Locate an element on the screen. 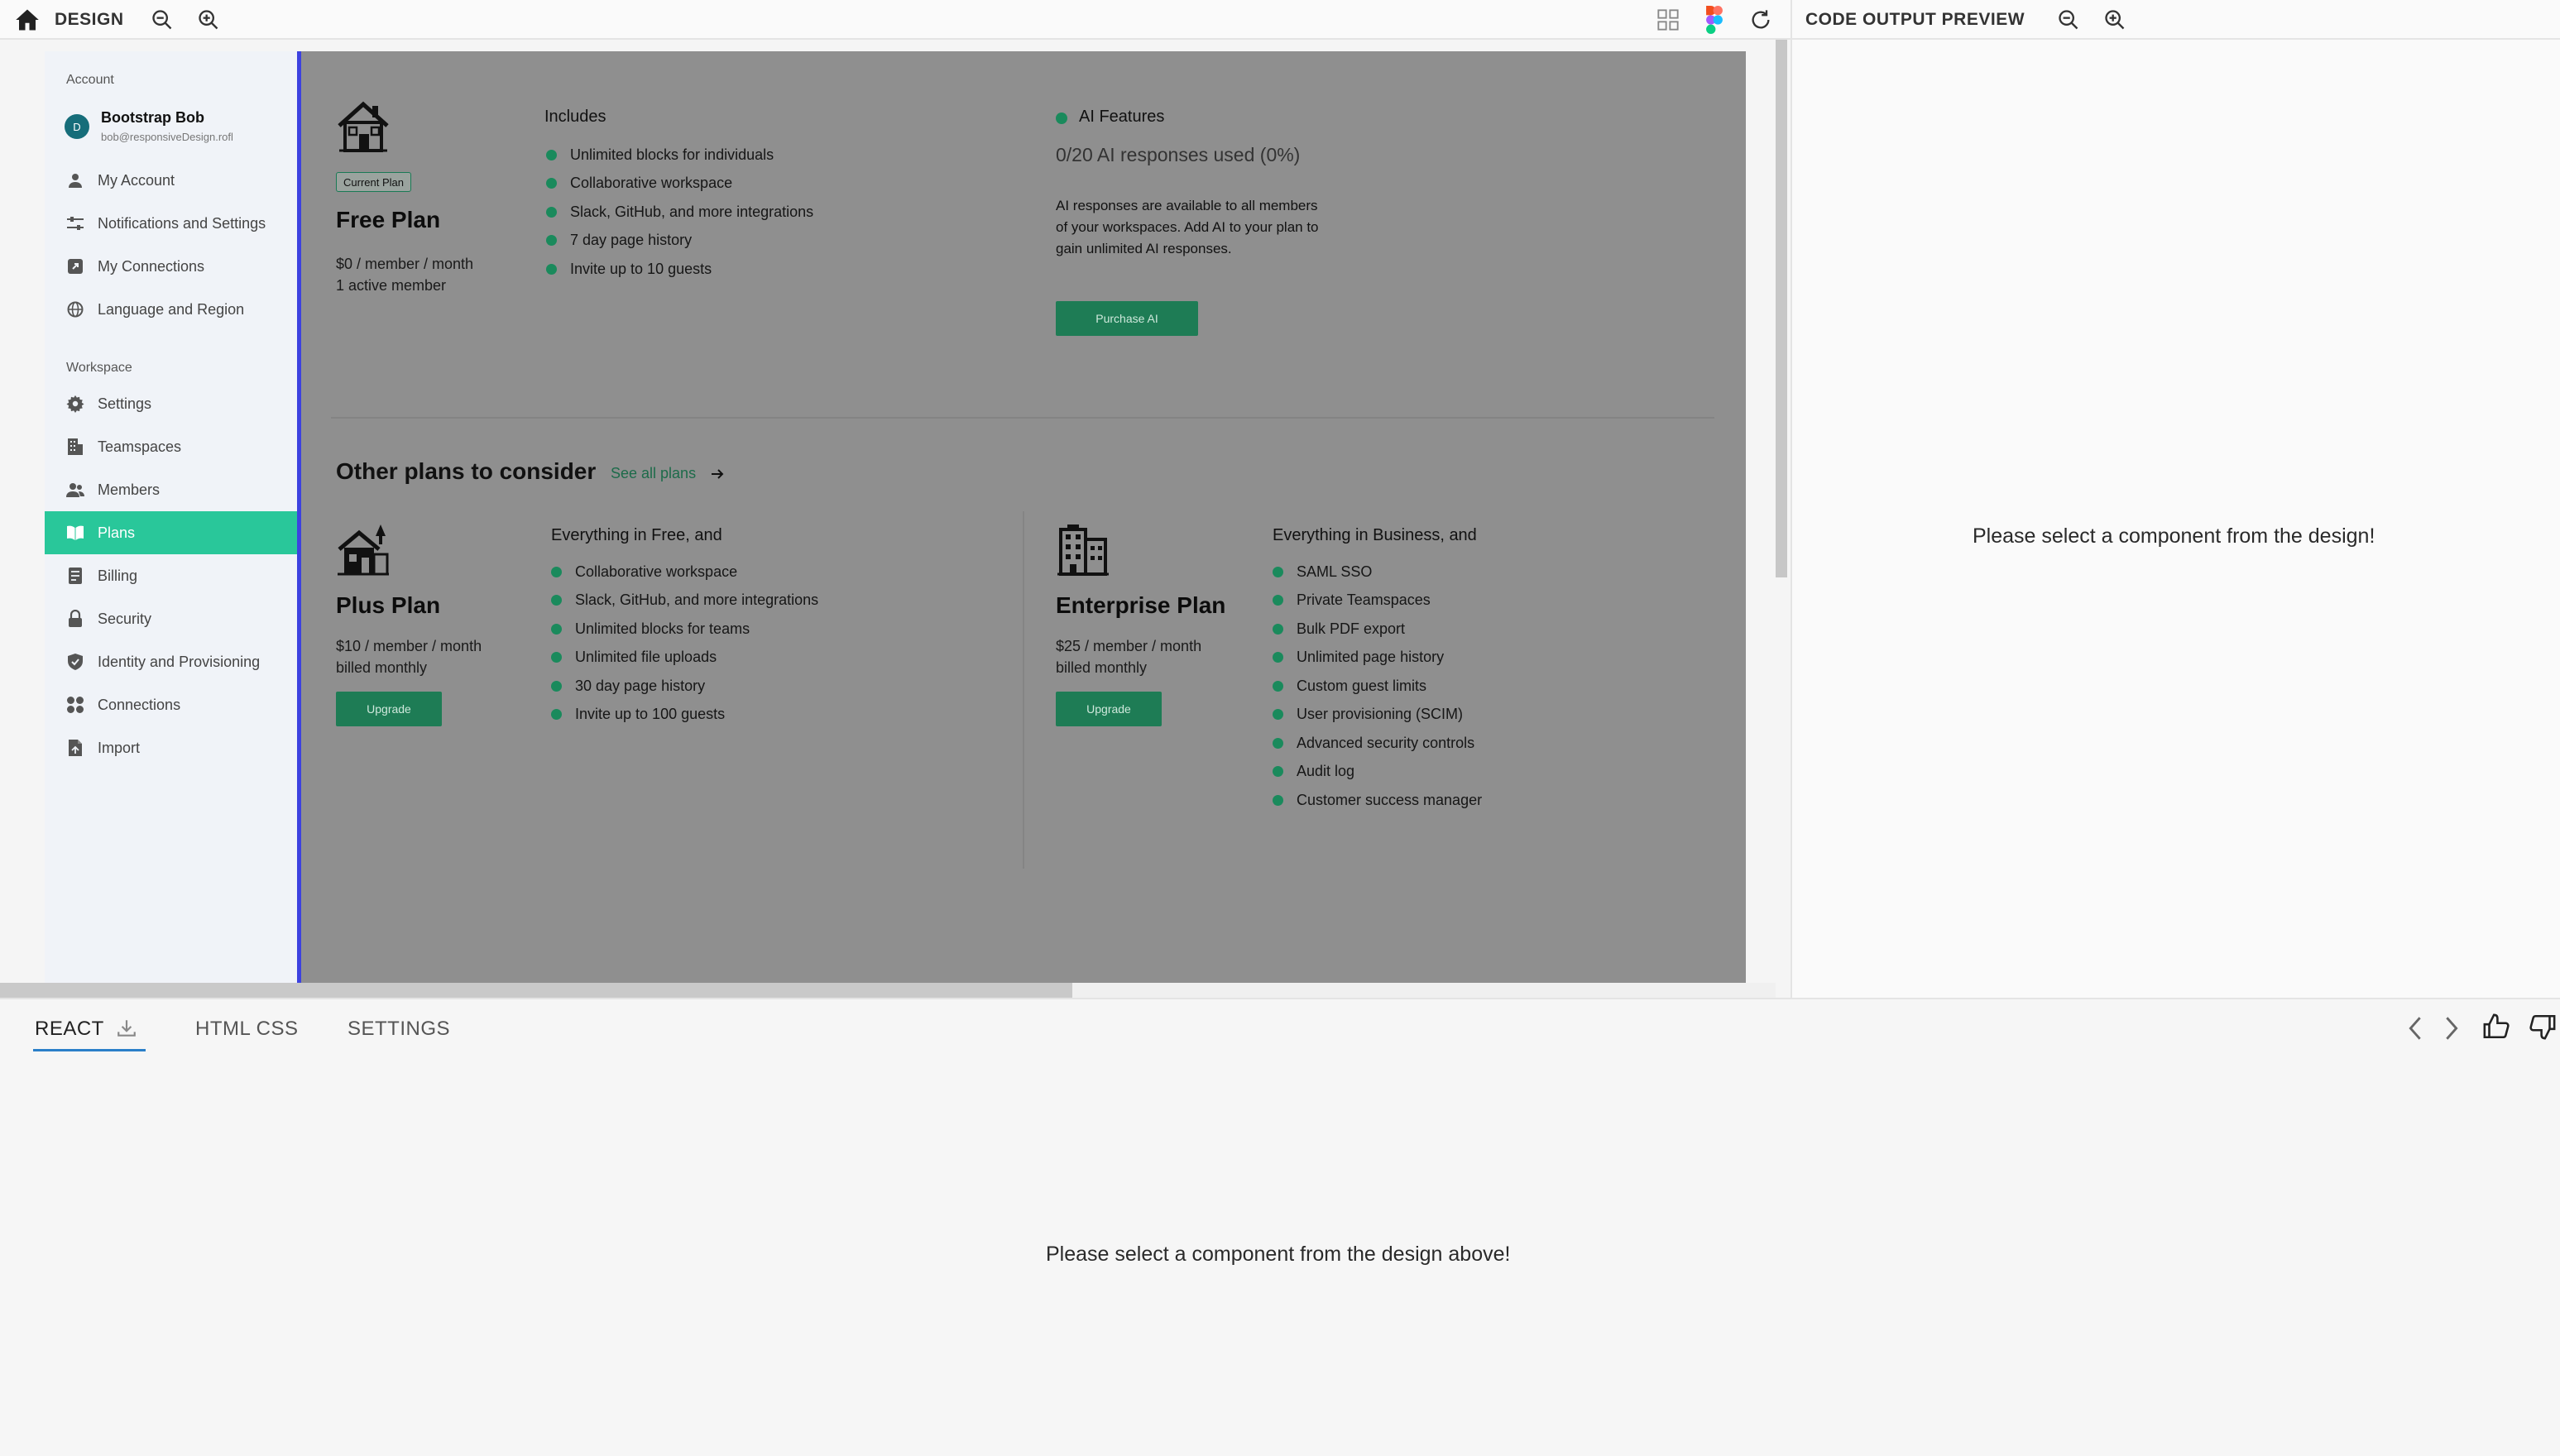  list-item: Invite up to 10 guests is located at coordinates (679, 269).